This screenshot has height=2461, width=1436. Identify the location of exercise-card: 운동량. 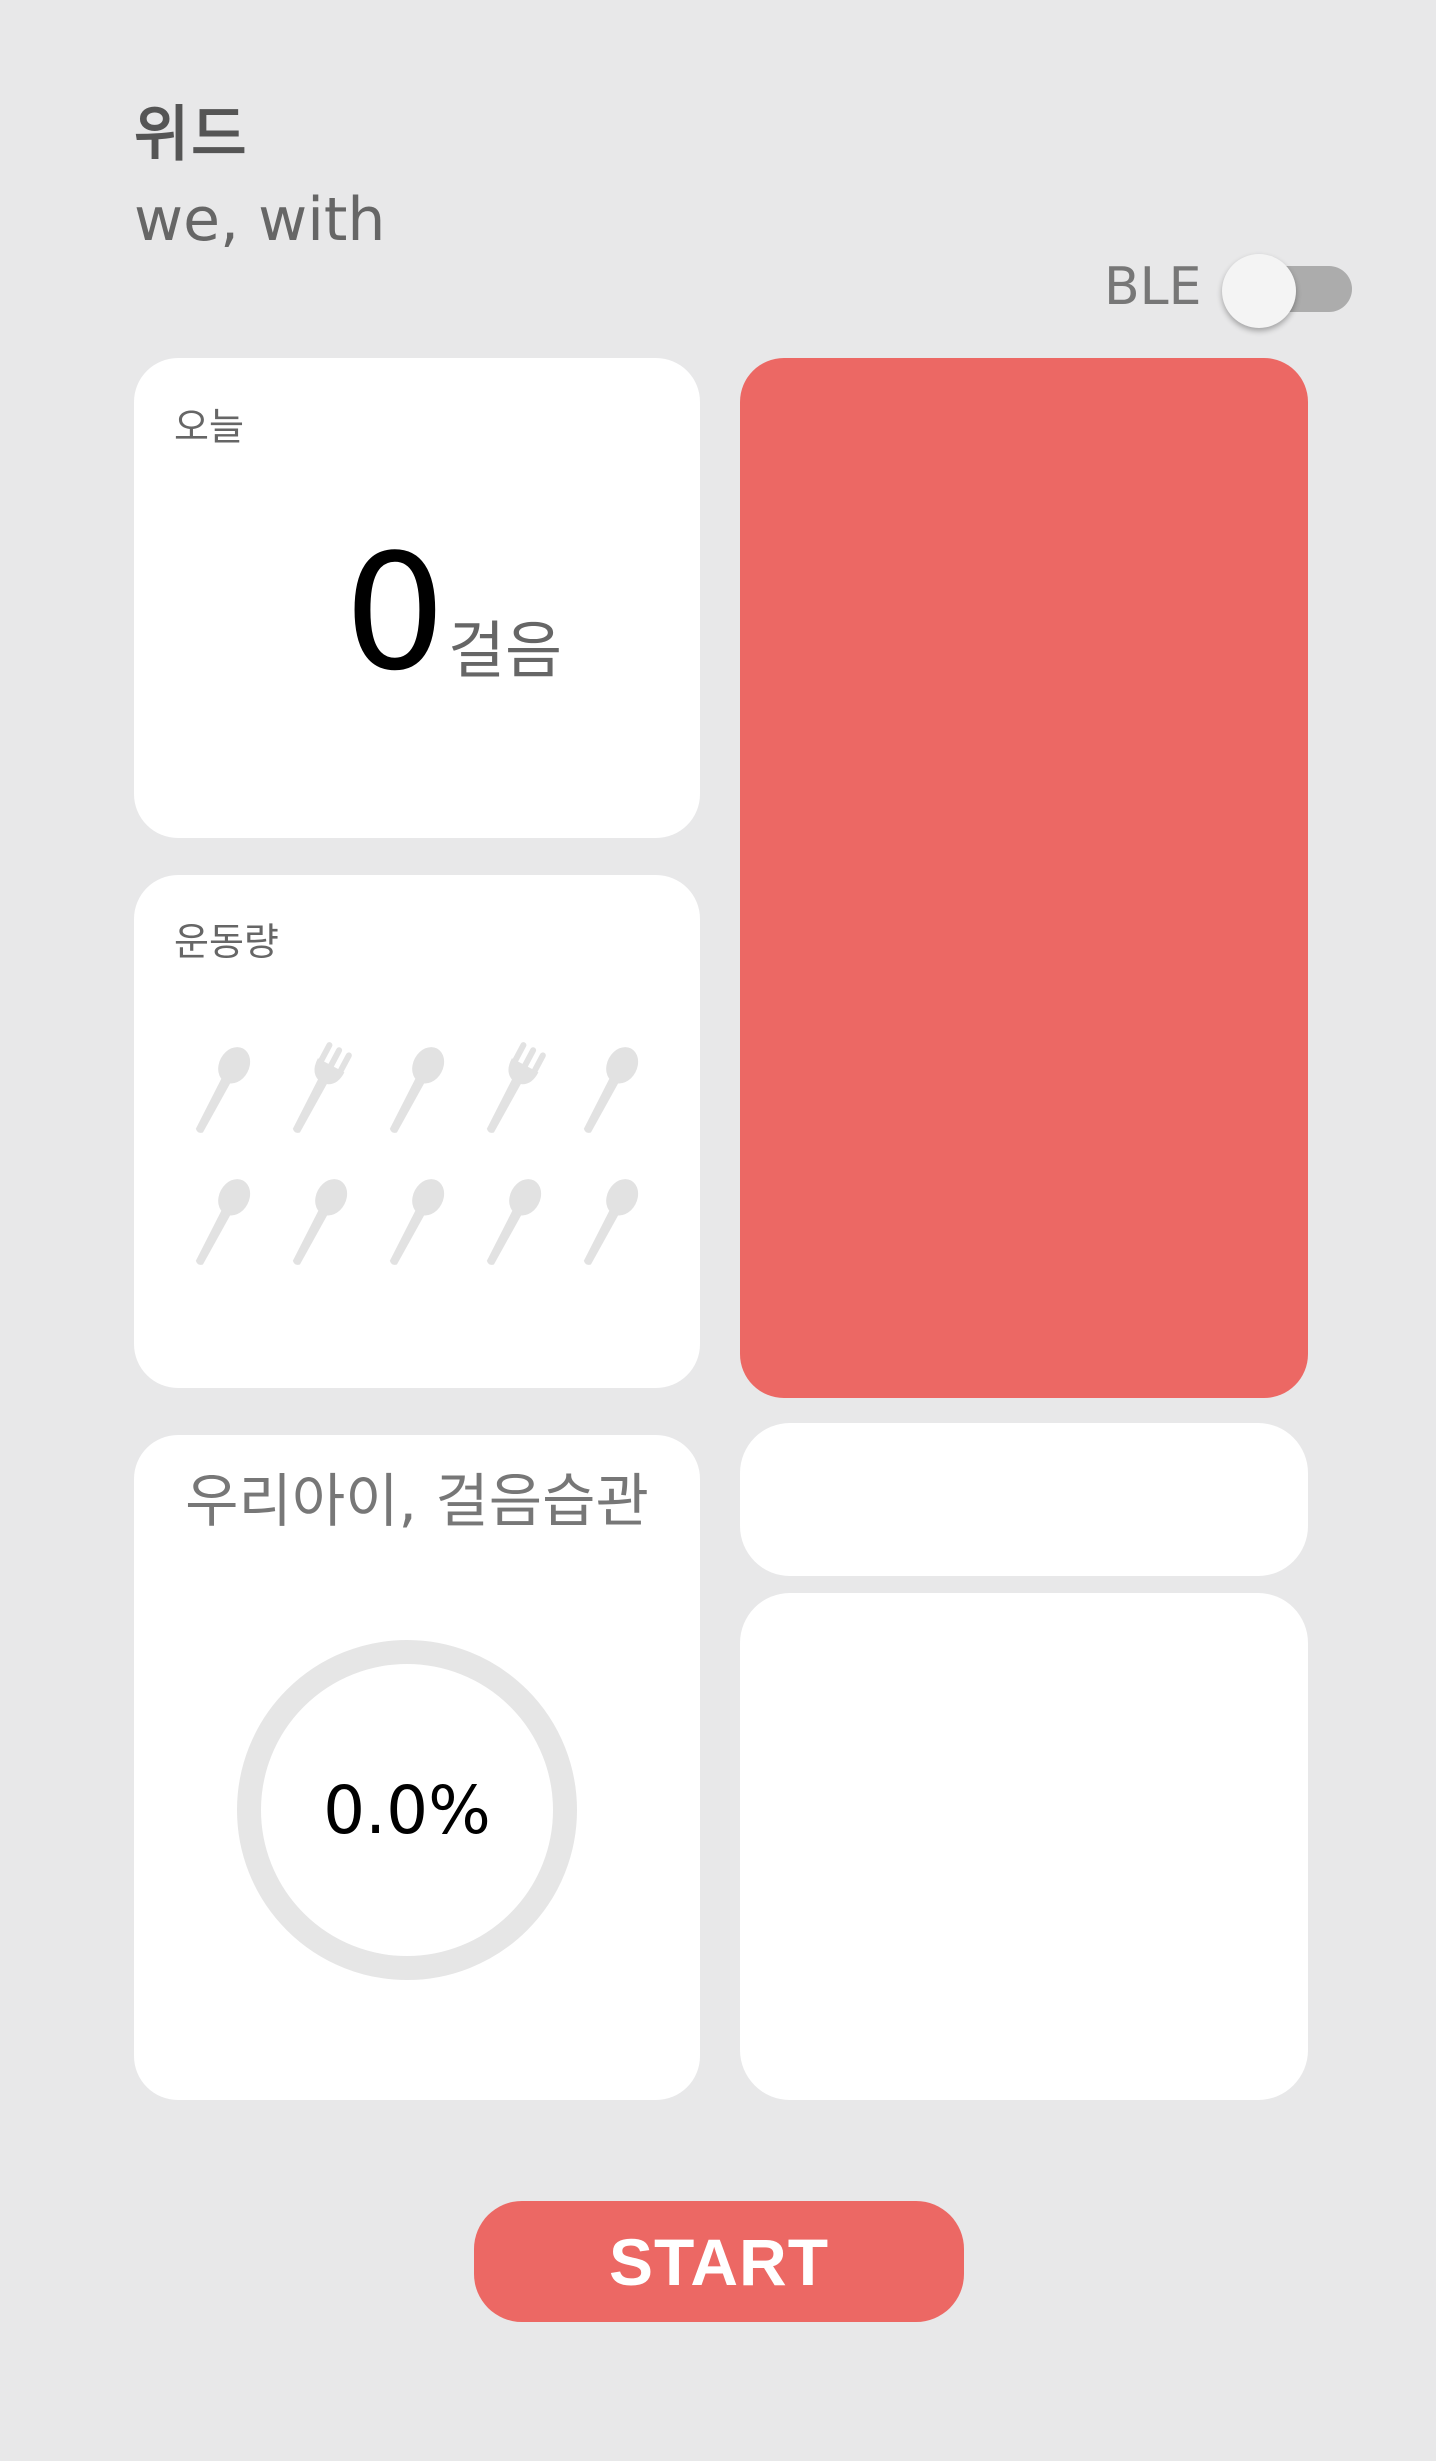
(417, 1131).